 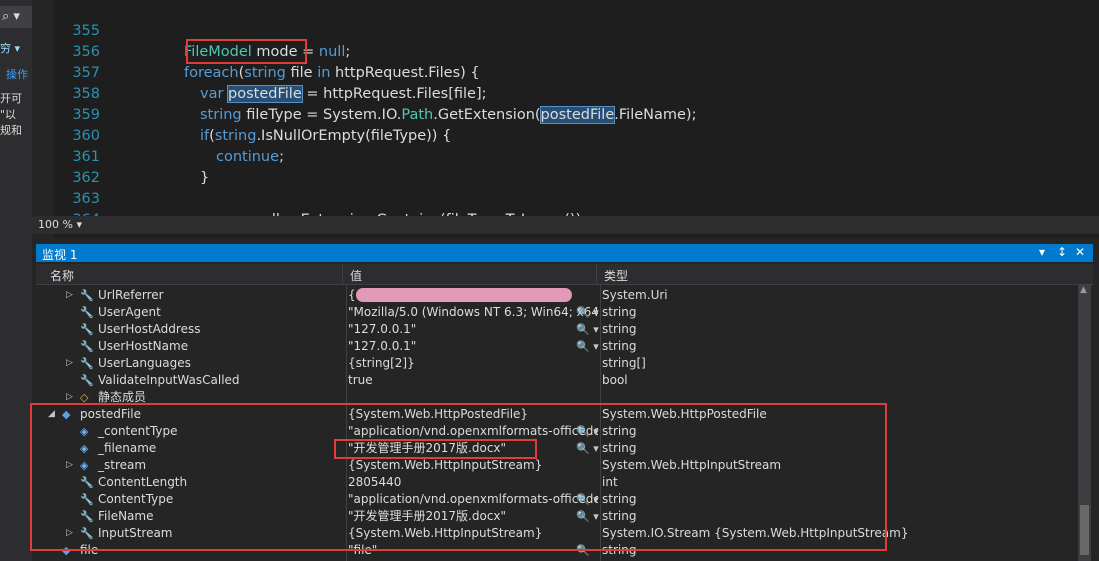 What do you see at coordinates (576, 166) in the screenshot?
I see `code-line: 362` at bounding box center [576, 166].